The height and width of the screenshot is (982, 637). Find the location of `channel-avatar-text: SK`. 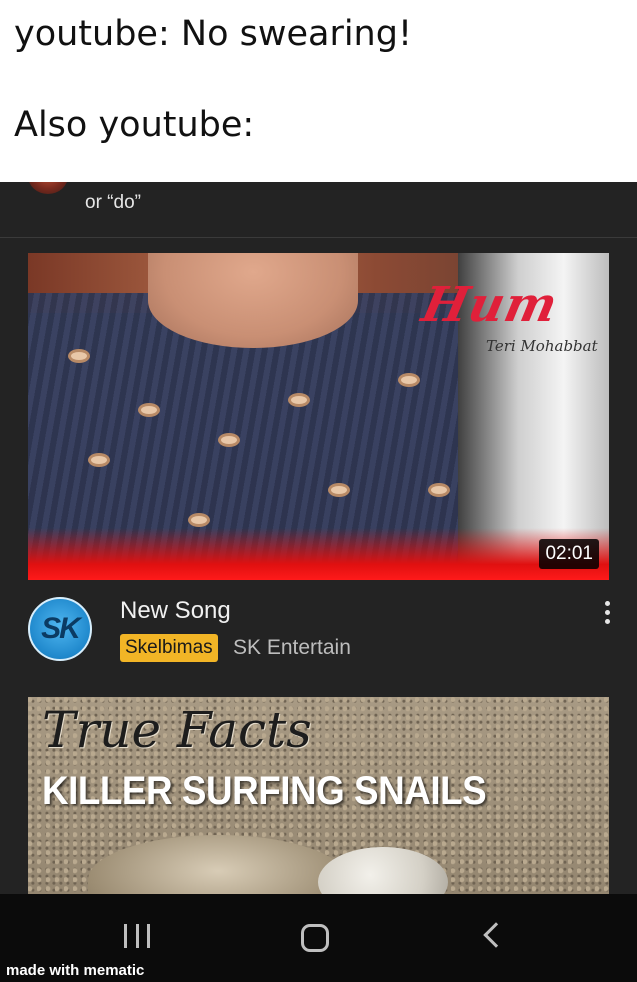

channel-avatar-text: SK is located at coordinates (61, 628).